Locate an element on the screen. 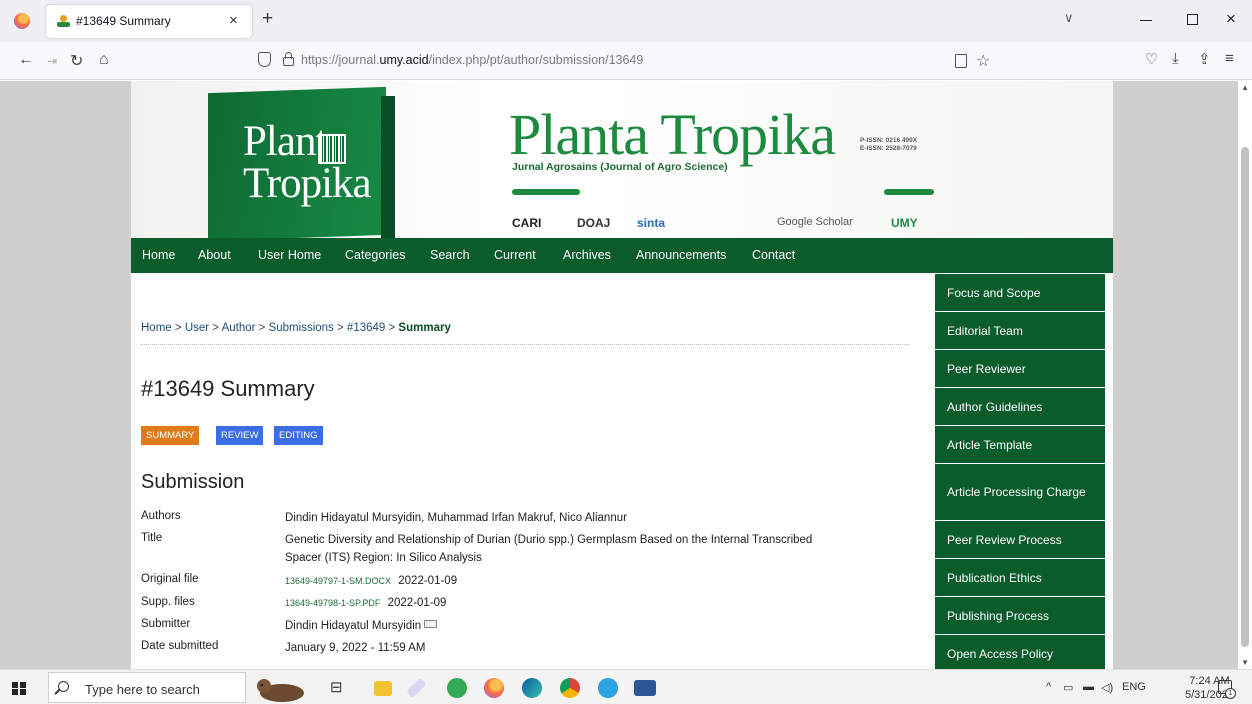 The width and height of the screenshot is (1252, 704). menu-search: Search is located at coordinates (450, 255).